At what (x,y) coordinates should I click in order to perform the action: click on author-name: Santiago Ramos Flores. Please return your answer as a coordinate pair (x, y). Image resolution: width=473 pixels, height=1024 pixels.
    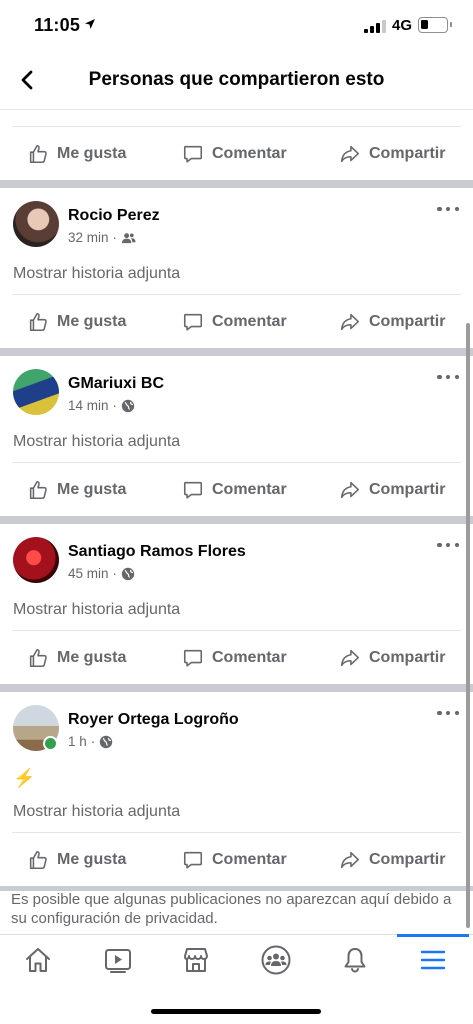
    Looking at the image, I should click on (157, 552).